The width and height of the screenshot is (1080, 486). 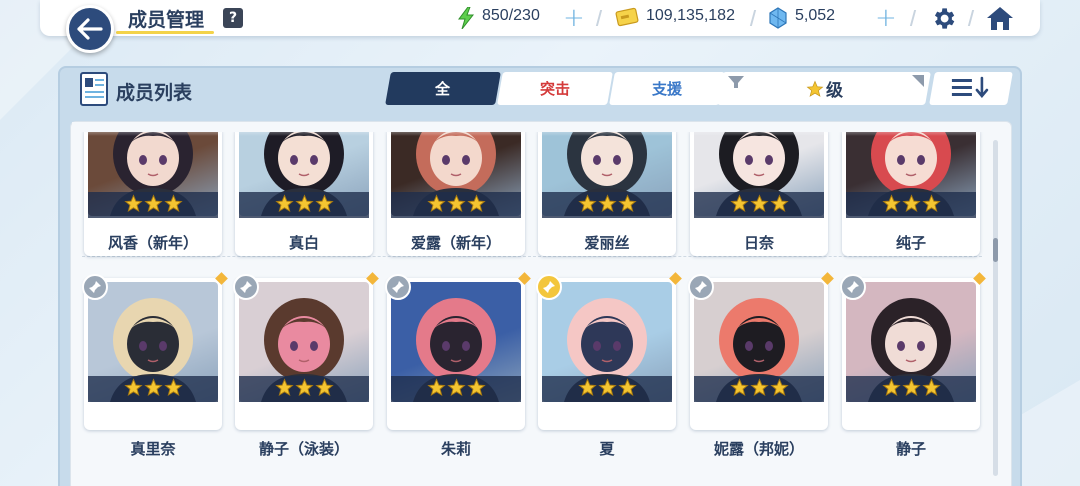 I want to click on tab-label: 全, so click(x=443, y=89).